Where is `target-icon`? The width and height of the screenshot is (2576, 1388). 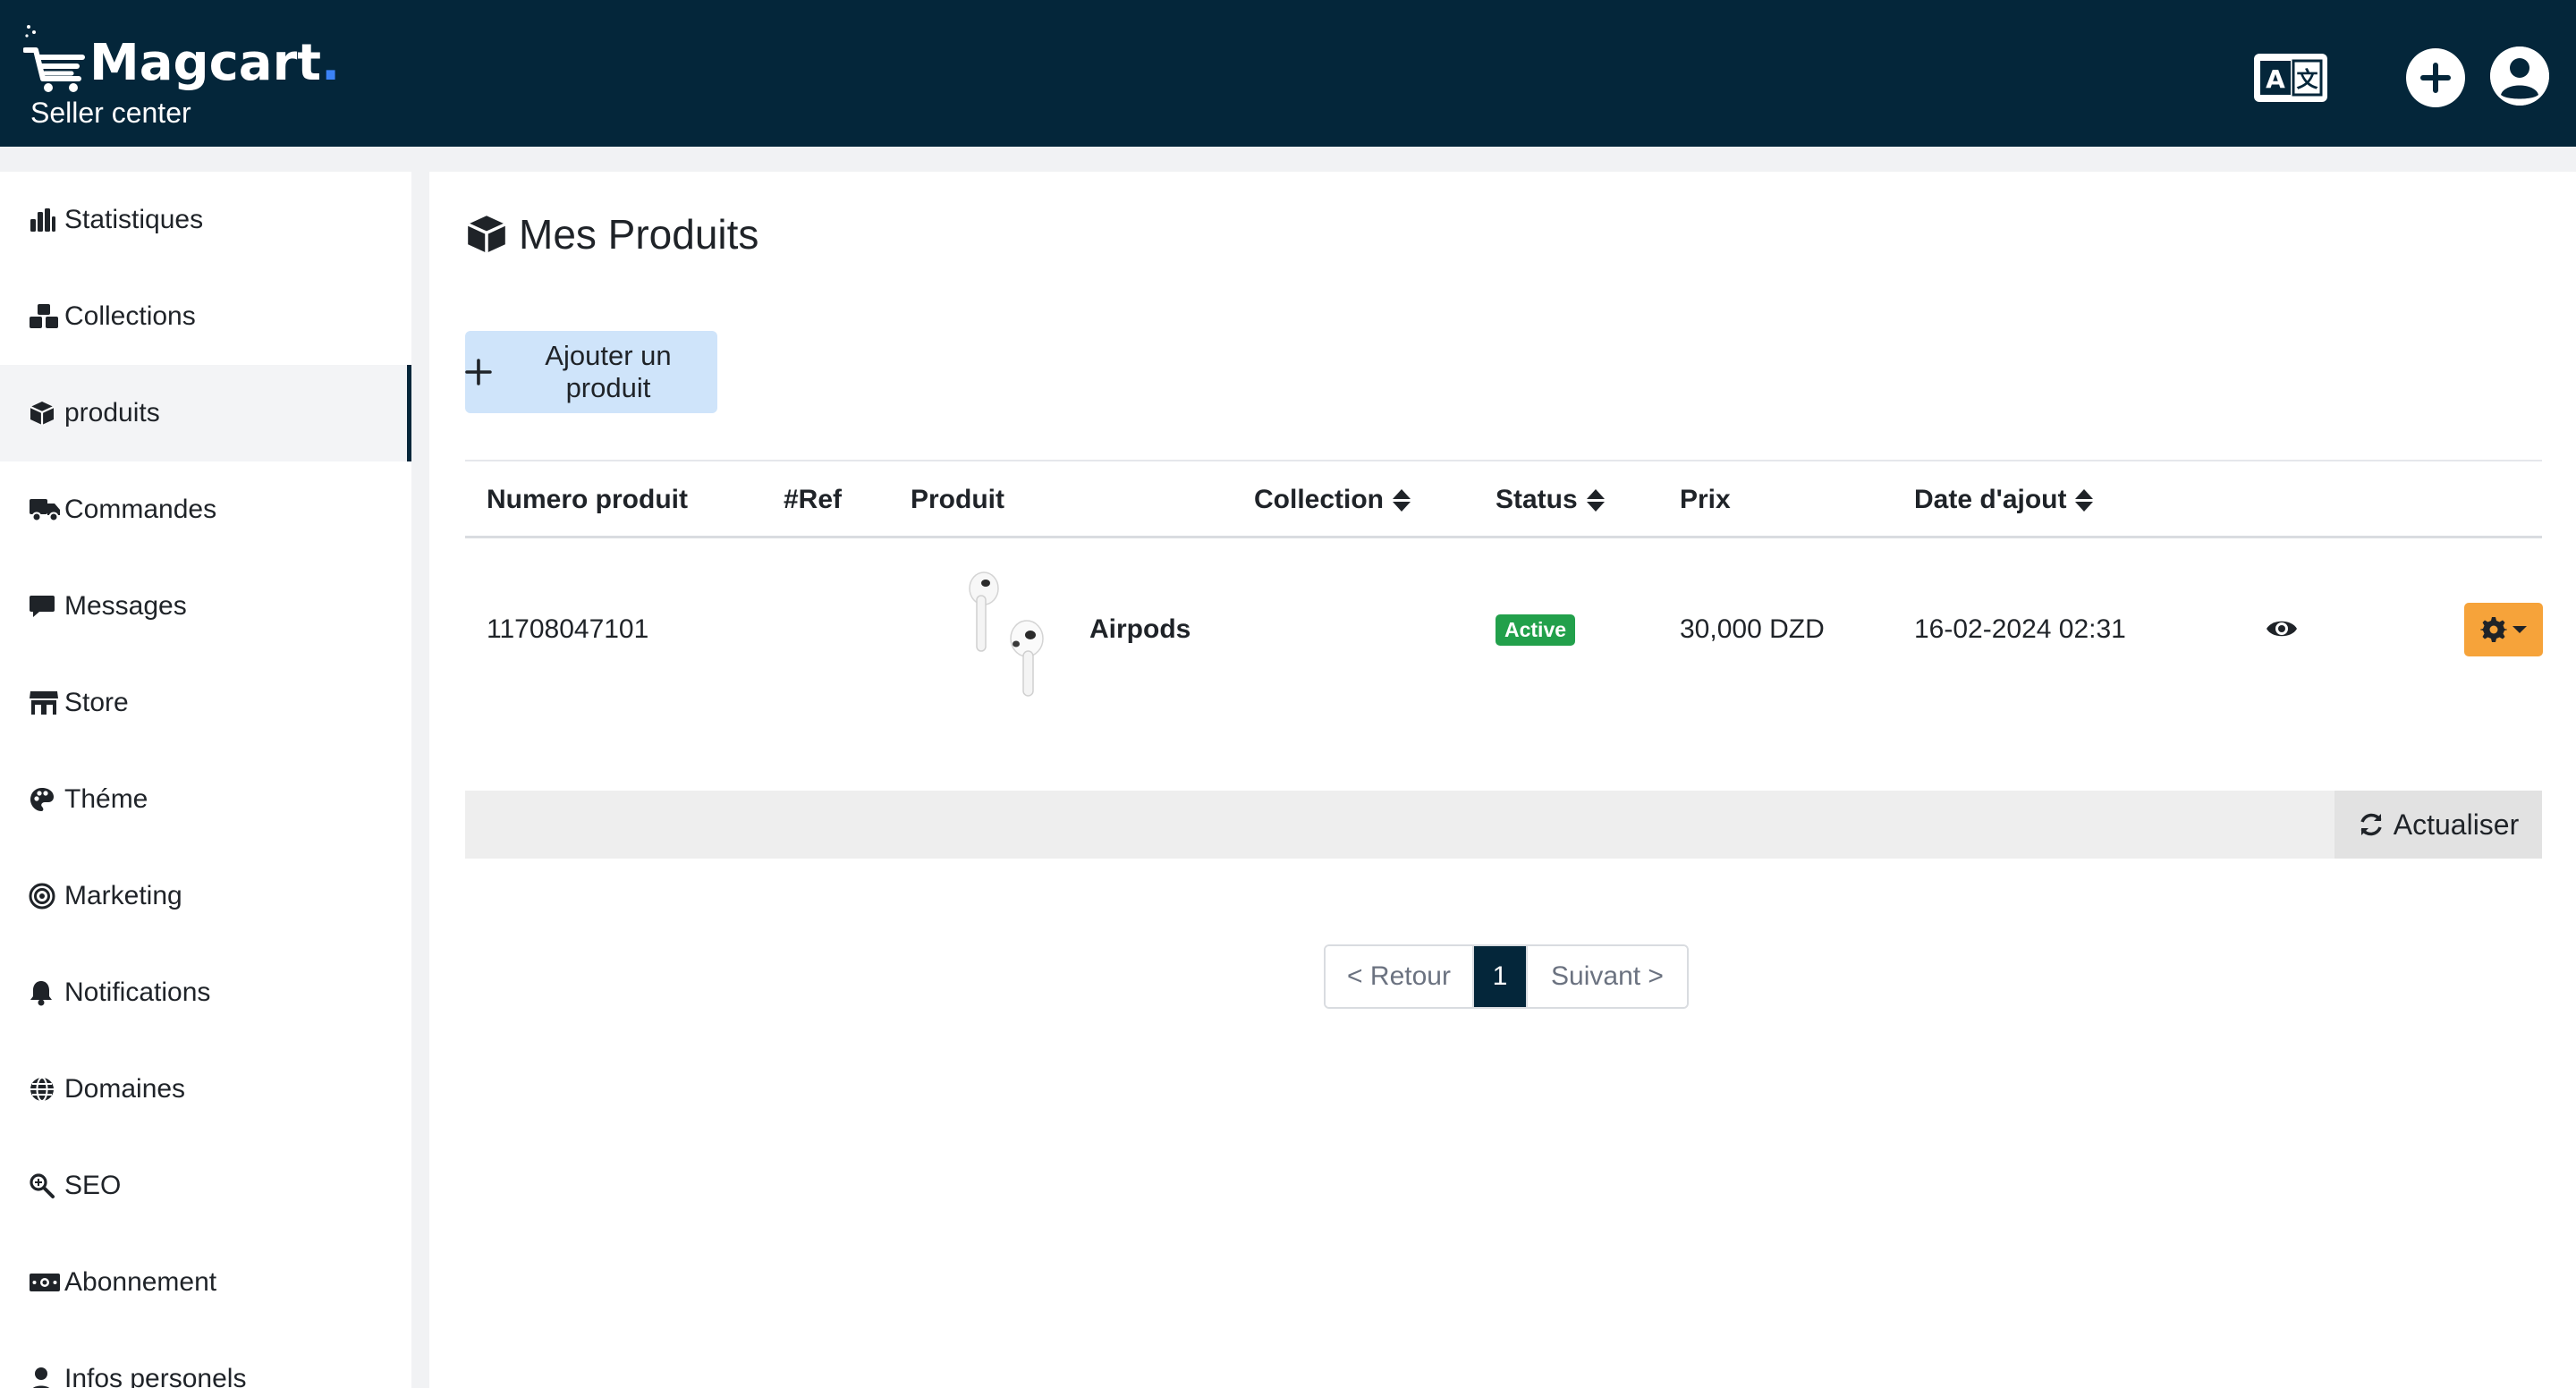 target-icon is located at coordinates (45, 896).